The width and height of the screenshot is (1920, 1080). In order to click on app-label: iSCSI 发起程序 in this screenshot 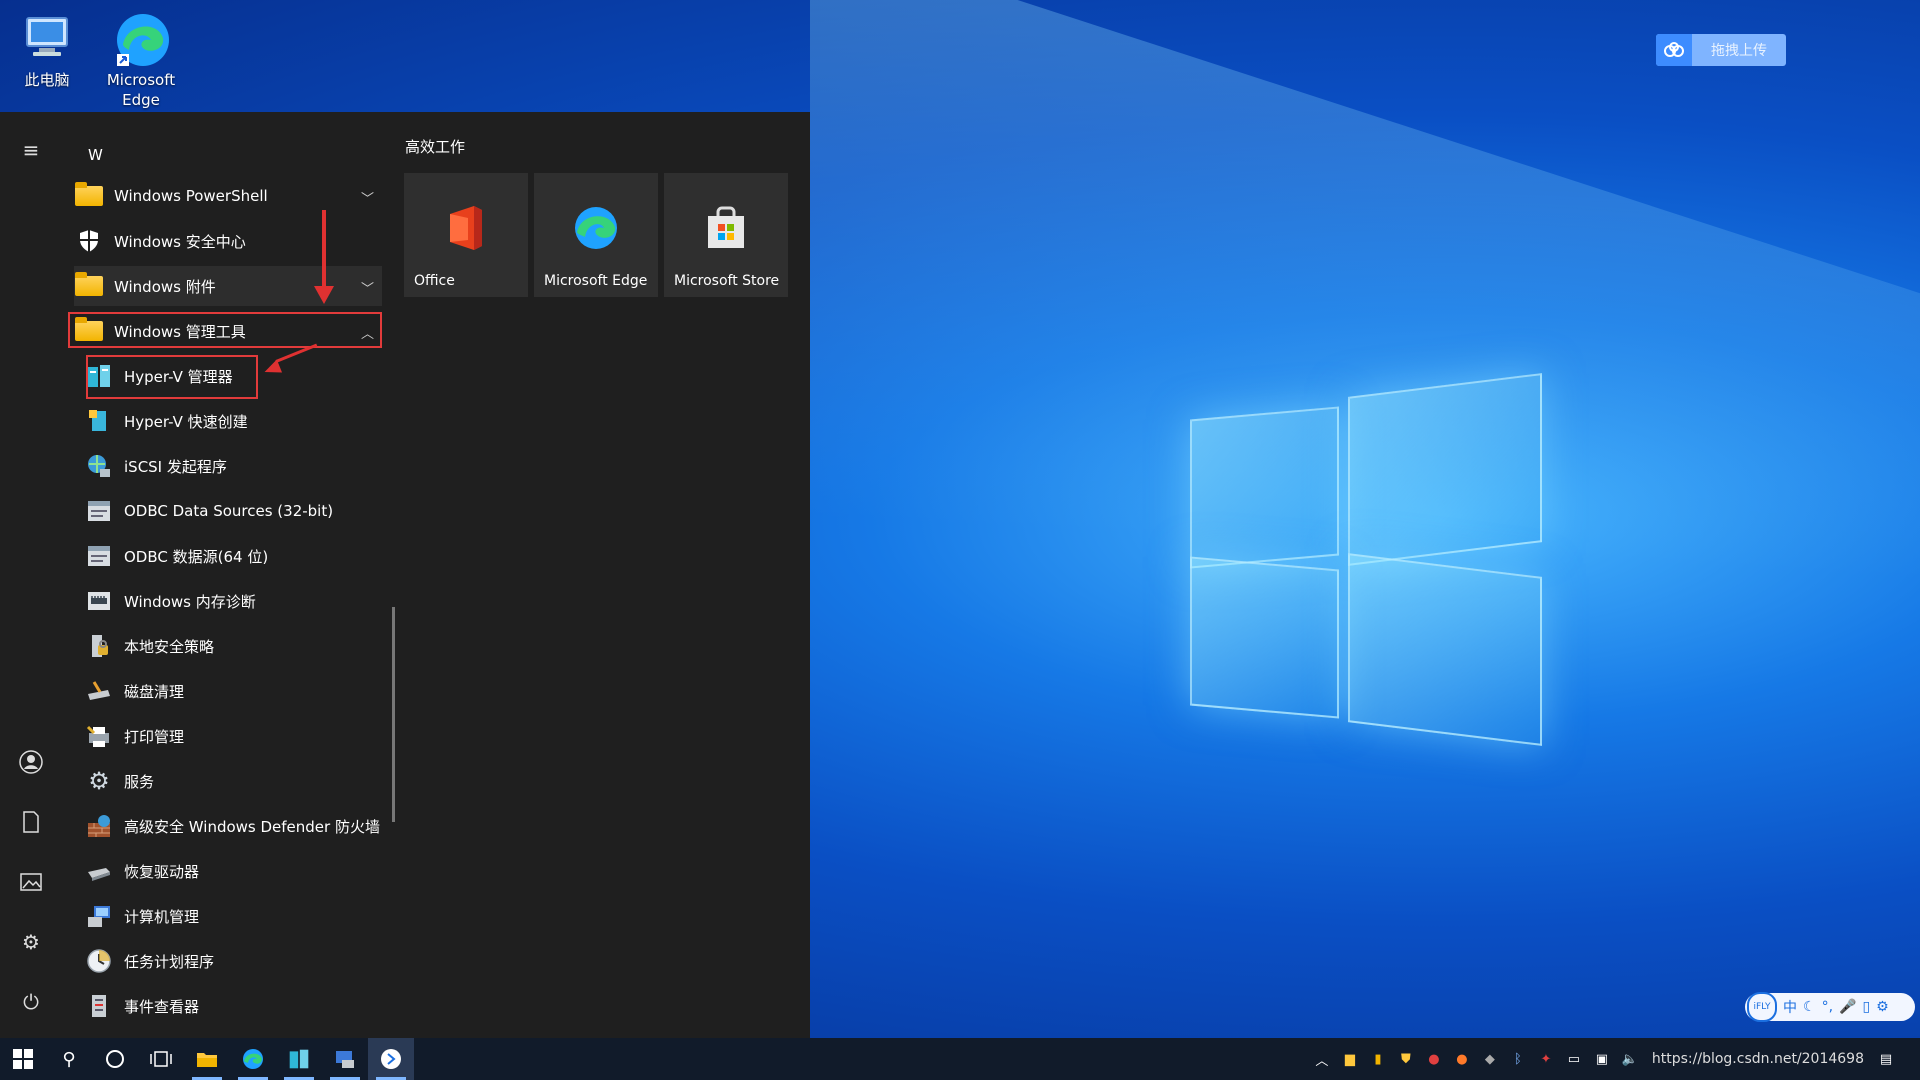, I will do `click(175, 466)`.